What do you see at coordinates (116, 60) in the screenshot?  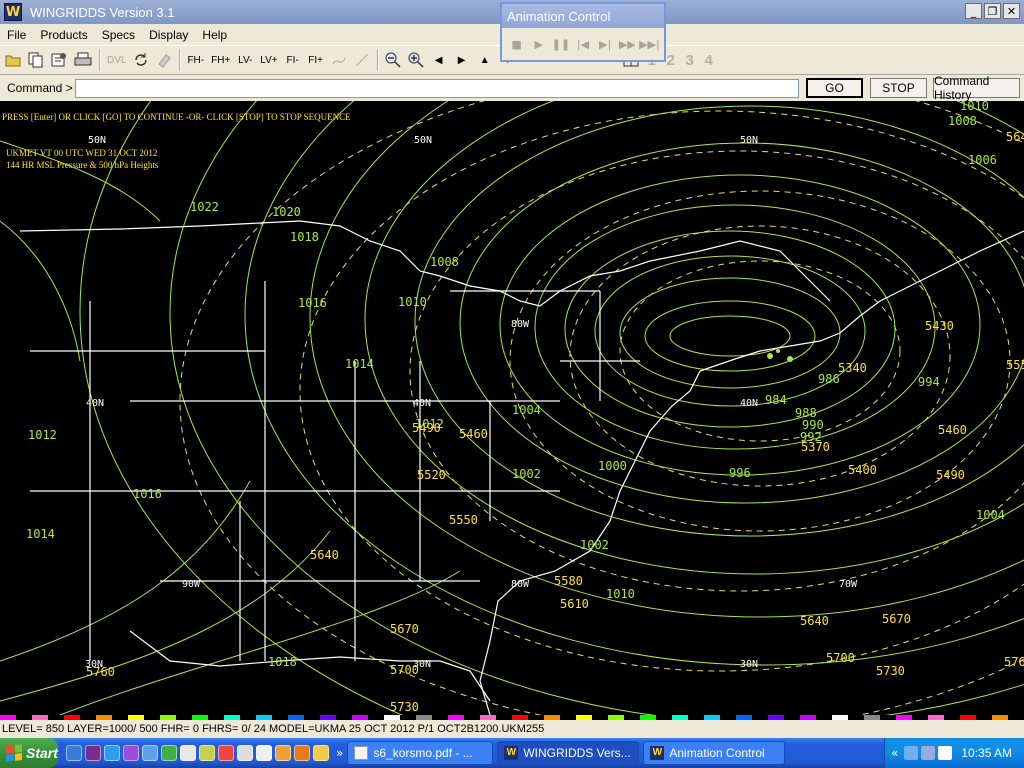 I see `dvl-button: DVL` at bounding box center [116, 60].